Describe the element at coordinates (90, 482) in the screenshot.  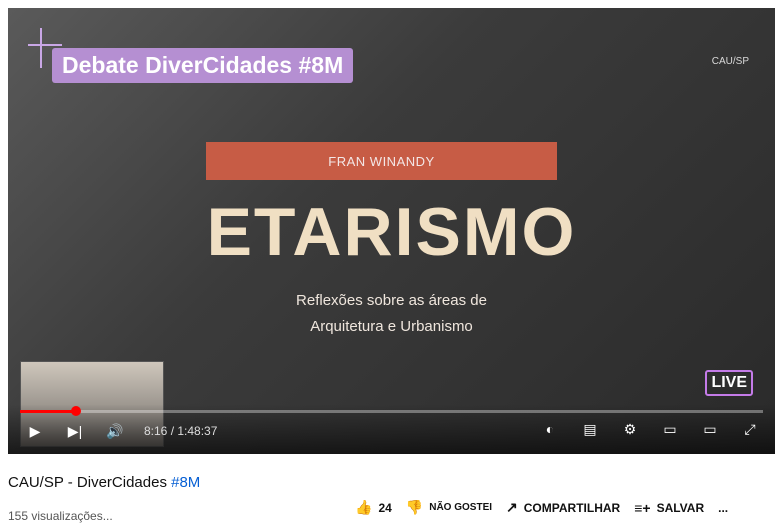
I see `video-title-text: CAU/SP - DiverCidades` at that location.